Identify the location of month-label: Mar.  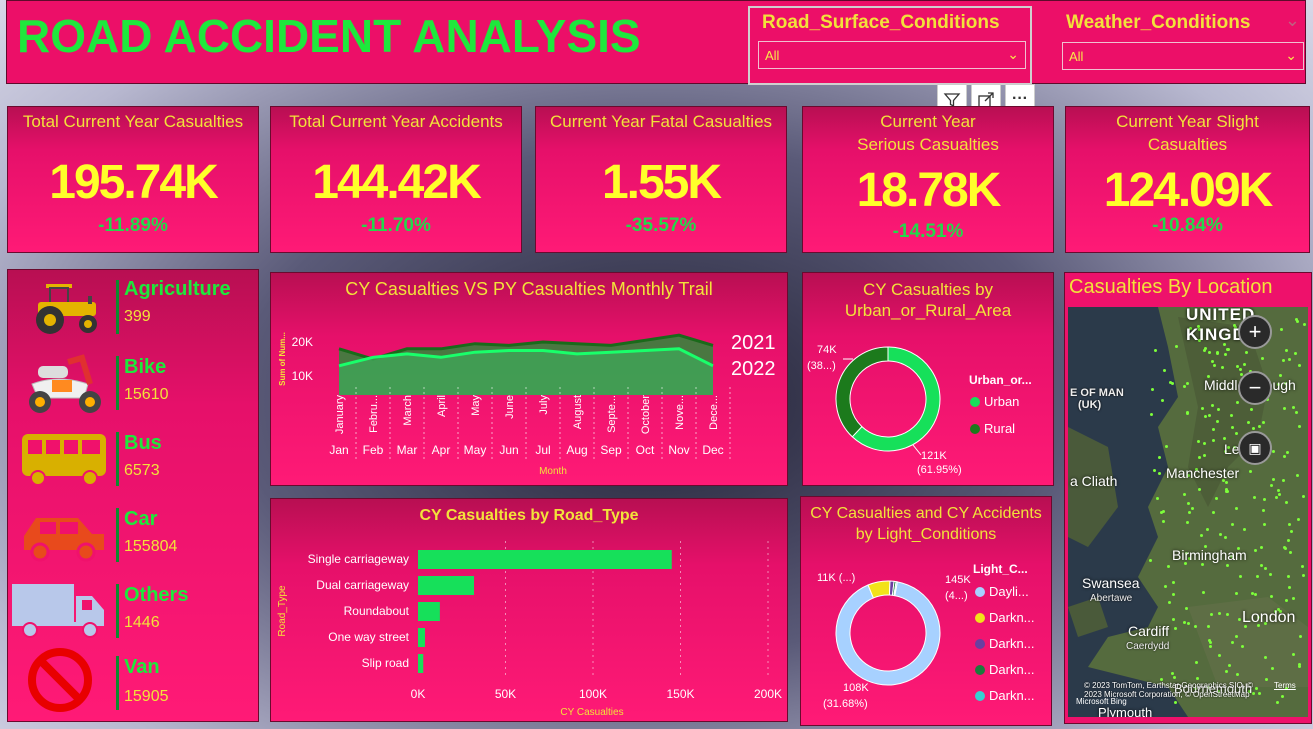
(407, 450).